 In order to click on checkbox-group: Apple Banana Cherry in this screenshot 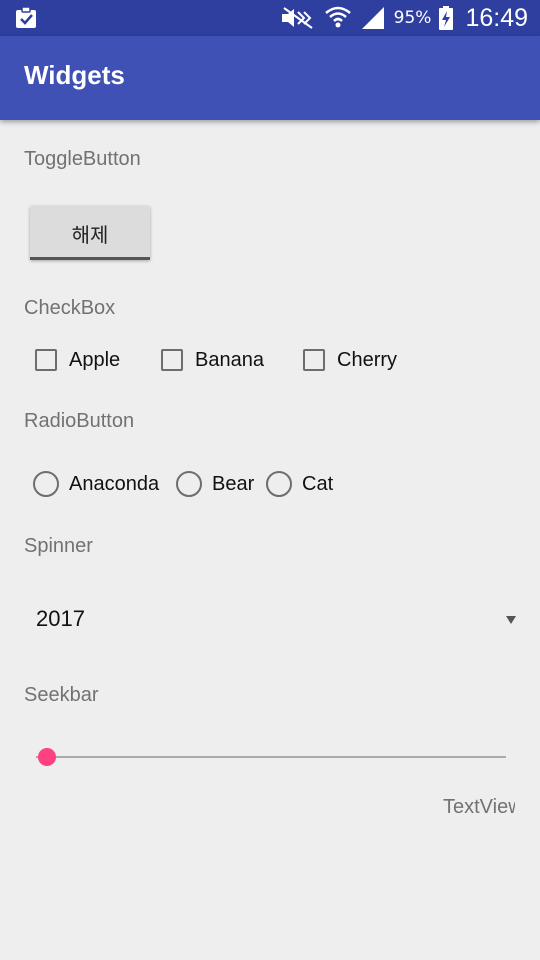, I will do `click(270, 360)`.